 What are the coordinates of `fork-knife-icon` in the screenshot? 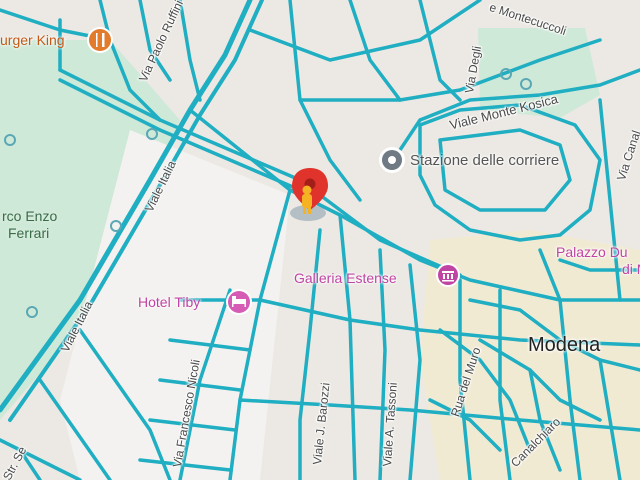 It's located at (100, 40).